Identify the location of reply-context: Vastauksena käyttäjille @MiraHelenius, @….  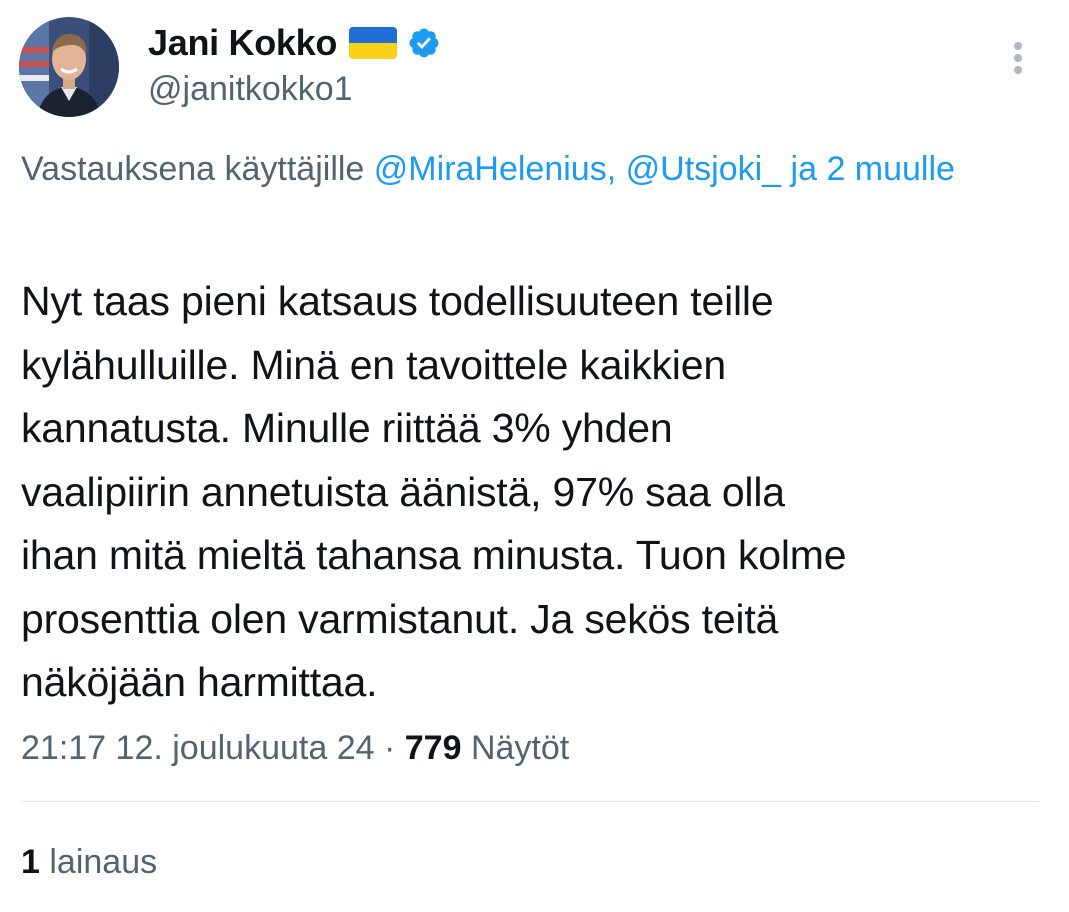
(526, 169).